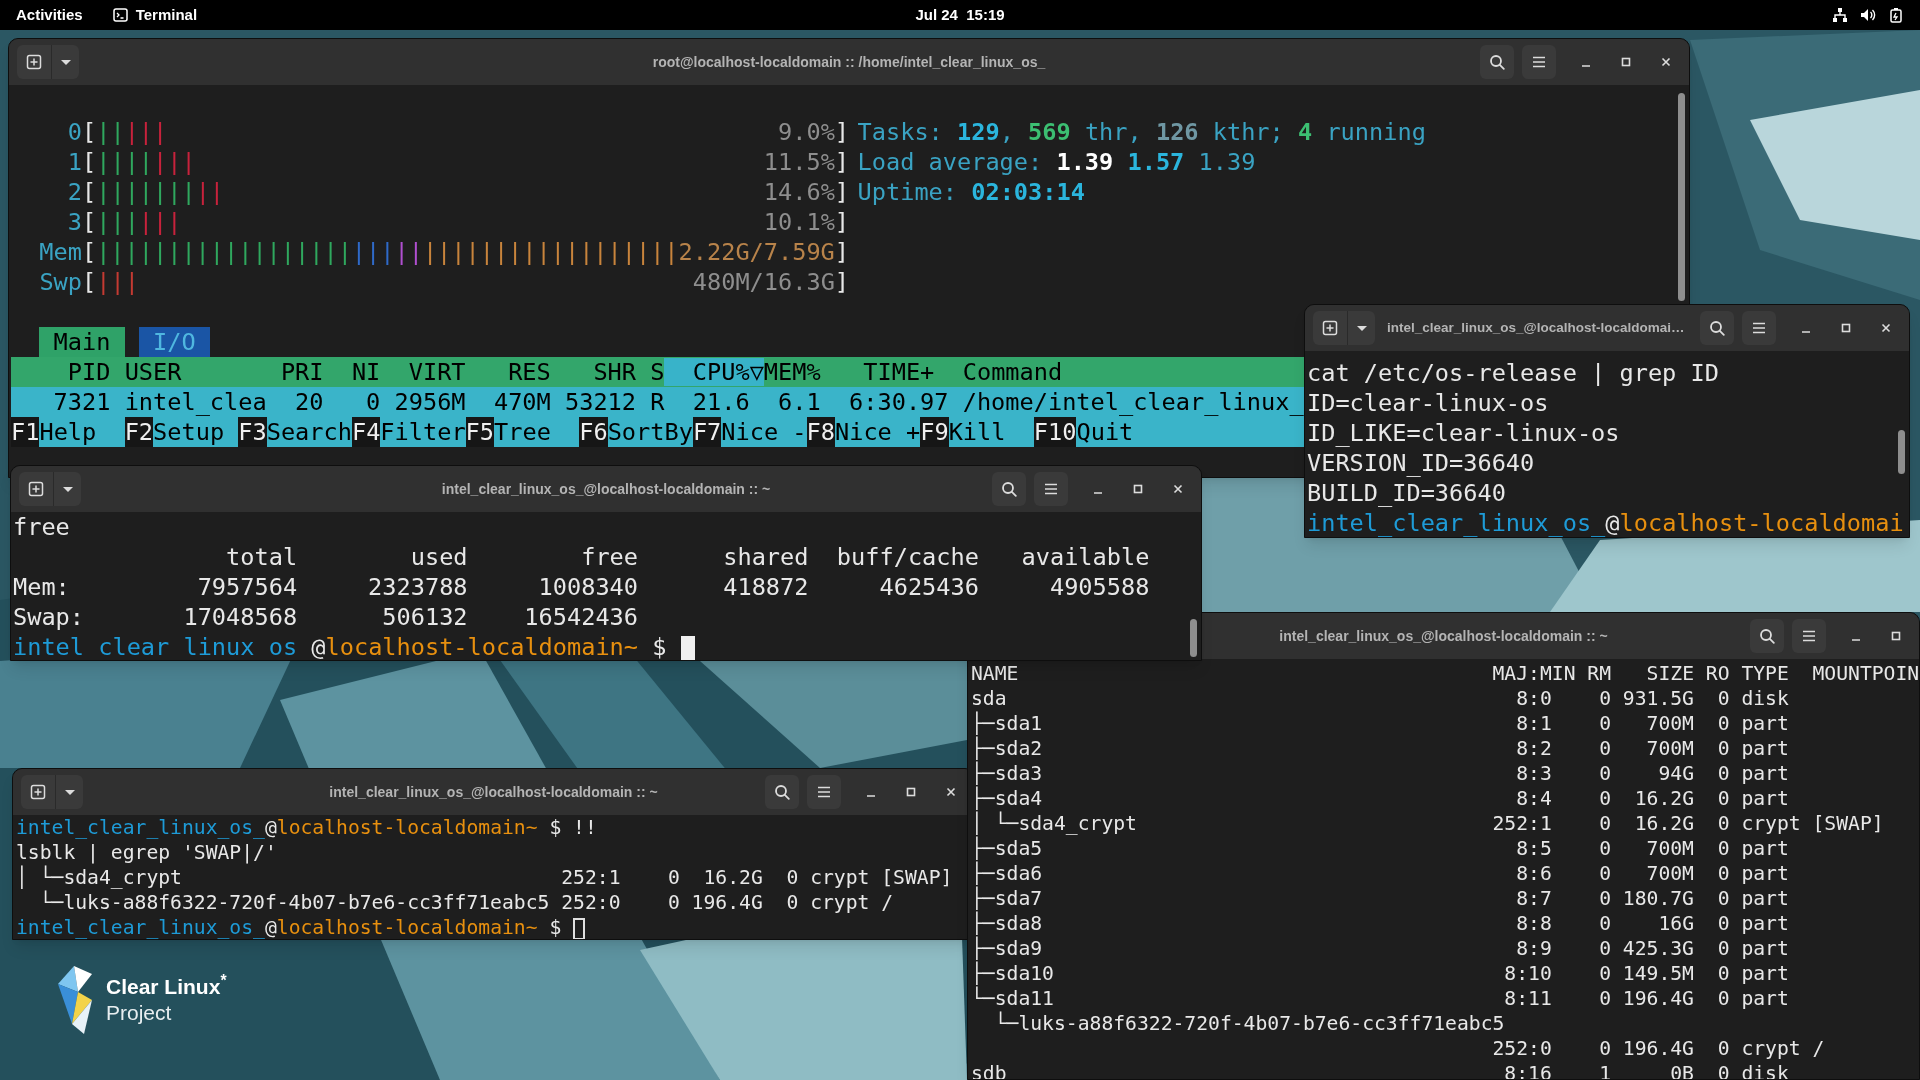  I want to click on command-prompt: intel_clear_linux_os_@localhost-localdomai, so click(1605, 523).